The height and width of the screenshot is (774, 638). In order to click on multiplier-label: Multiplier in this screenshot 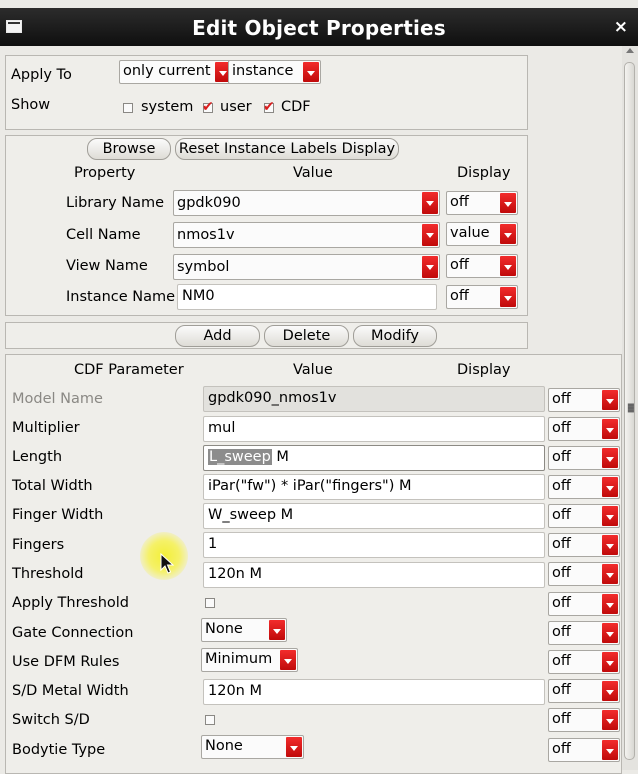, I will do `click(46, 428)`.